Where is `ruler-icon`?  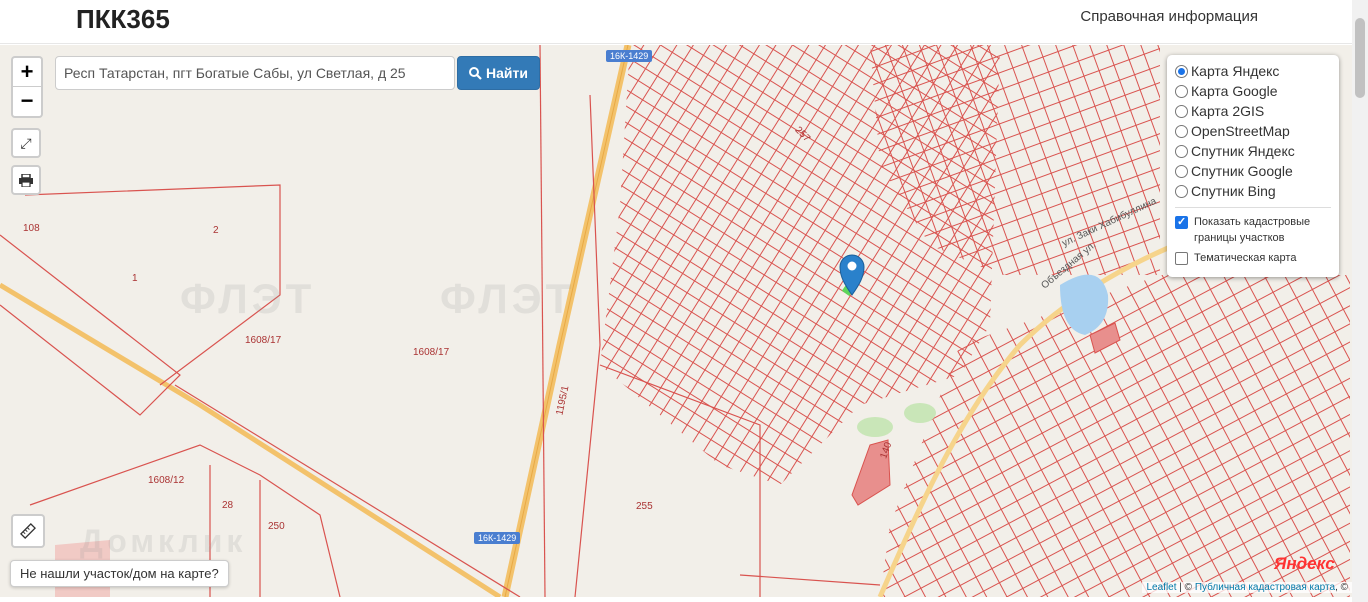
ruler-icon is located at coordinates (28, 531).